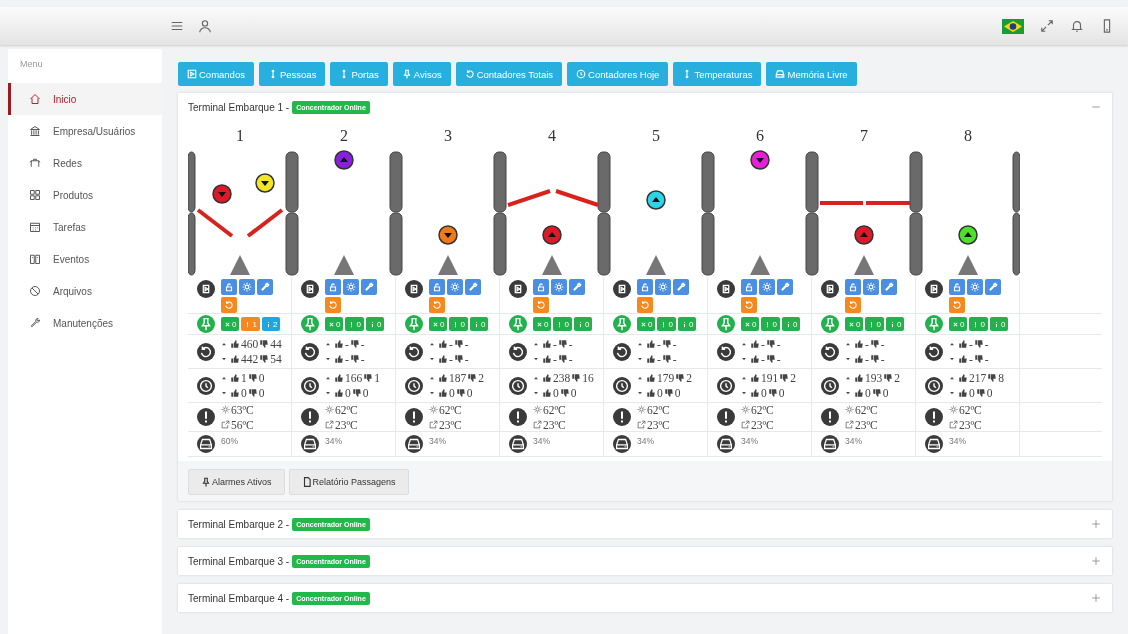  What do you see at coordinates (275, 324) in the screenshot?
I see `alarm-count: 2` at bounding box center [275, 324].